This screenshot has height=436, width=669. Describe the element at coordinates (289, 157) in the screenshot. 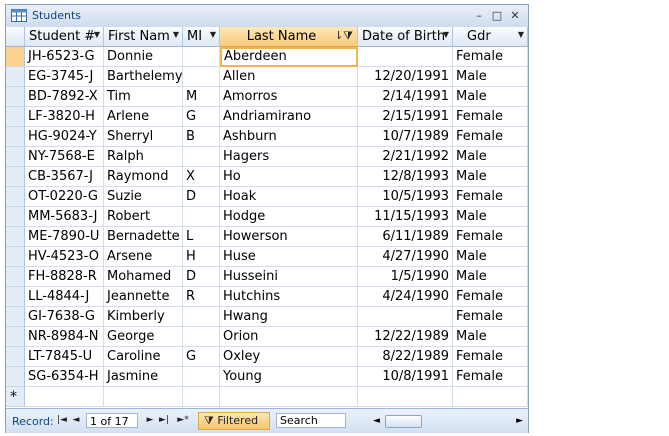

I see `last-name-cell: Hagers` at that location.